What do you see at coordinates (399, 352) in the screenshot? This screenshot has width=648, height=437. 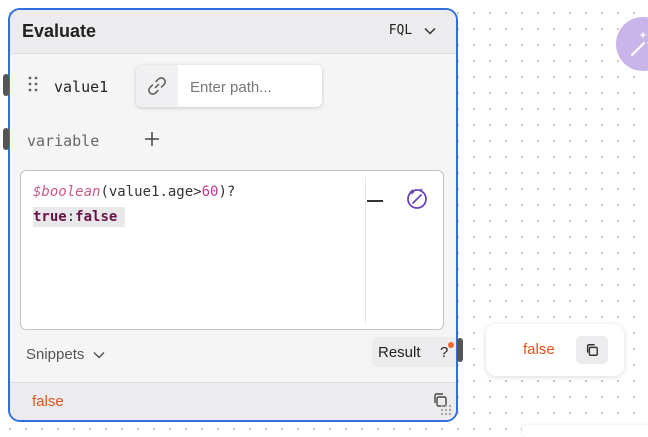 I see `result-label: Result` at bounding box center [399, 352].